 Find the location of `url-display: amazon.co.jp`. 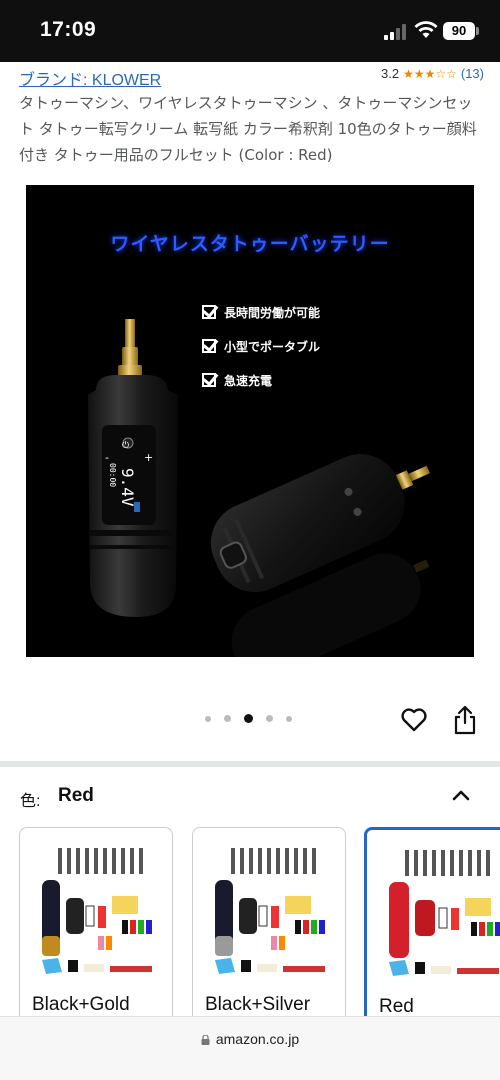

url-display: amazon.co.jp is located at coordinates (250, 1039).